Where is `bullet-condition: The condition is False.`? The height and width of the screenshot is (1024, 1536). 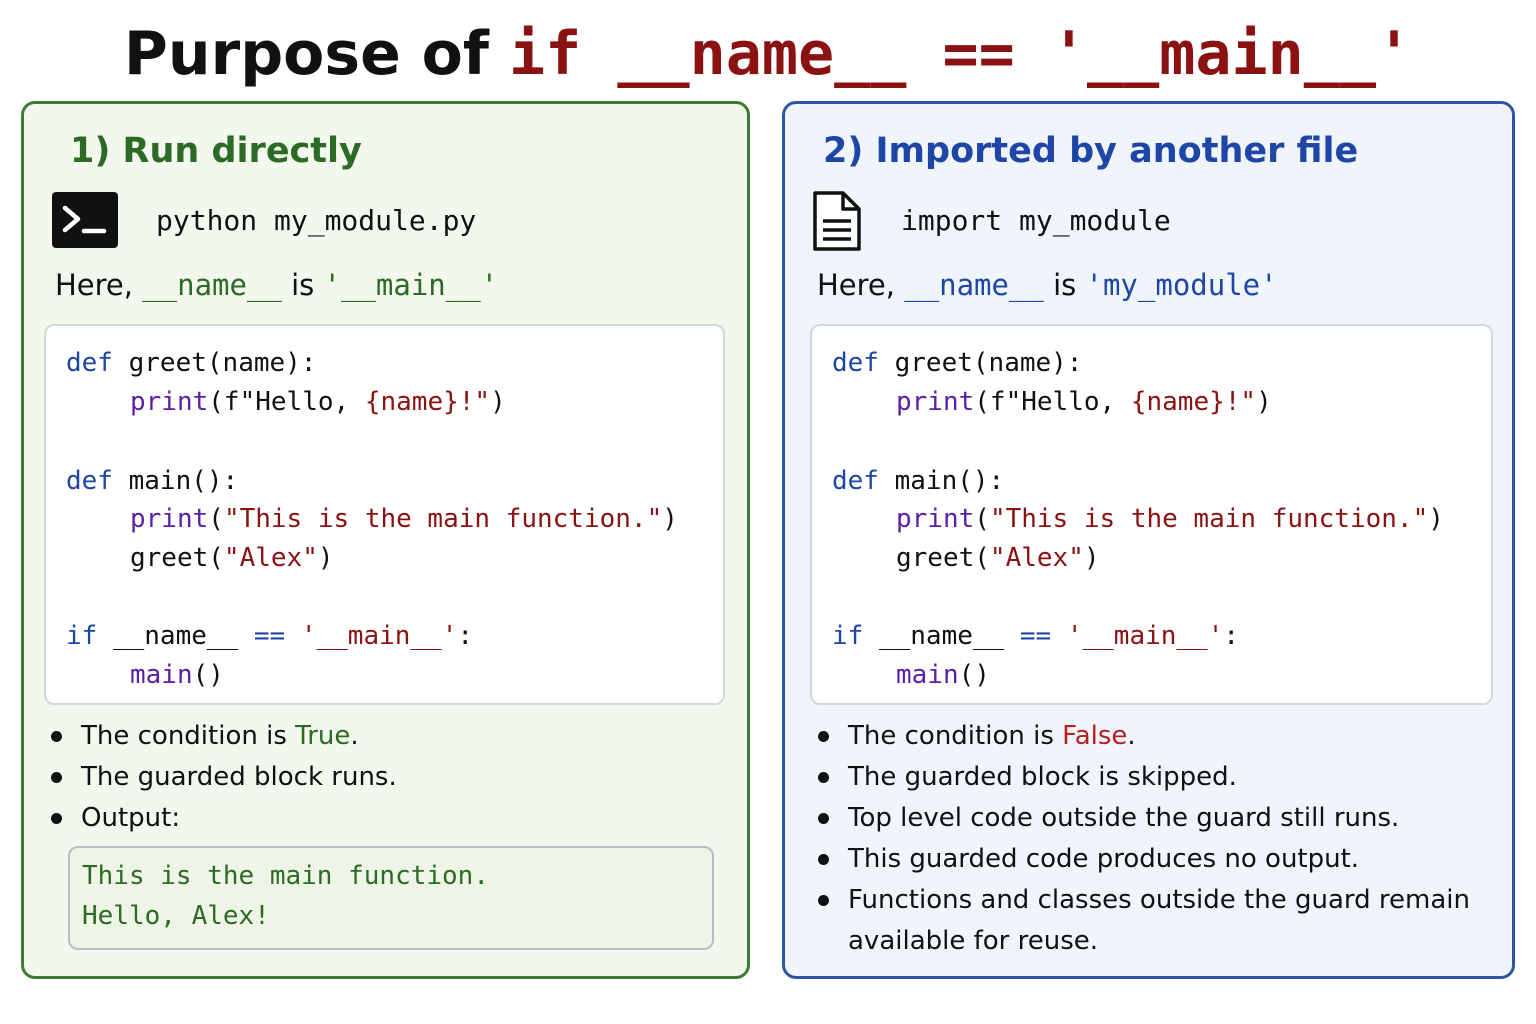
bullet-condition: The condition is False. is located at coordinates (1160, 736).